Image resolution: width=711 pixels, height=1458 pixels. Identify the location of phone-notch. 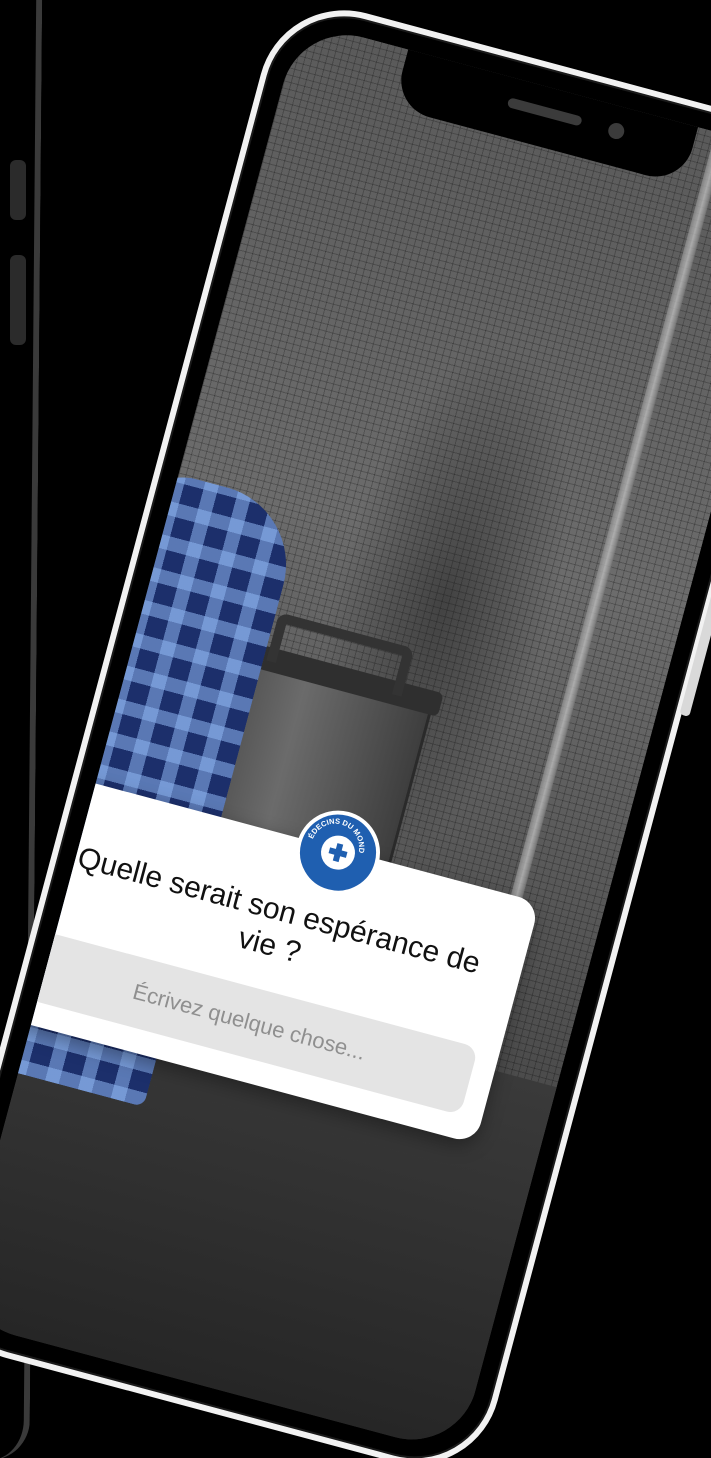
(545, 117).